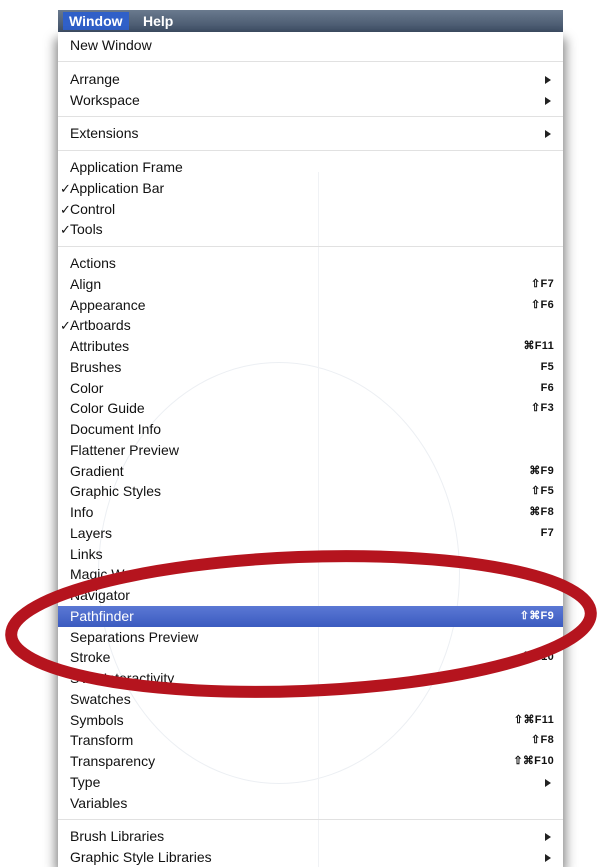 The height and width of the screenshot is (867, 603). What do you see at coordinates (310, 782) in the screenshot?
I see `menu-item-type: Type` at bounding box center [310, 782].